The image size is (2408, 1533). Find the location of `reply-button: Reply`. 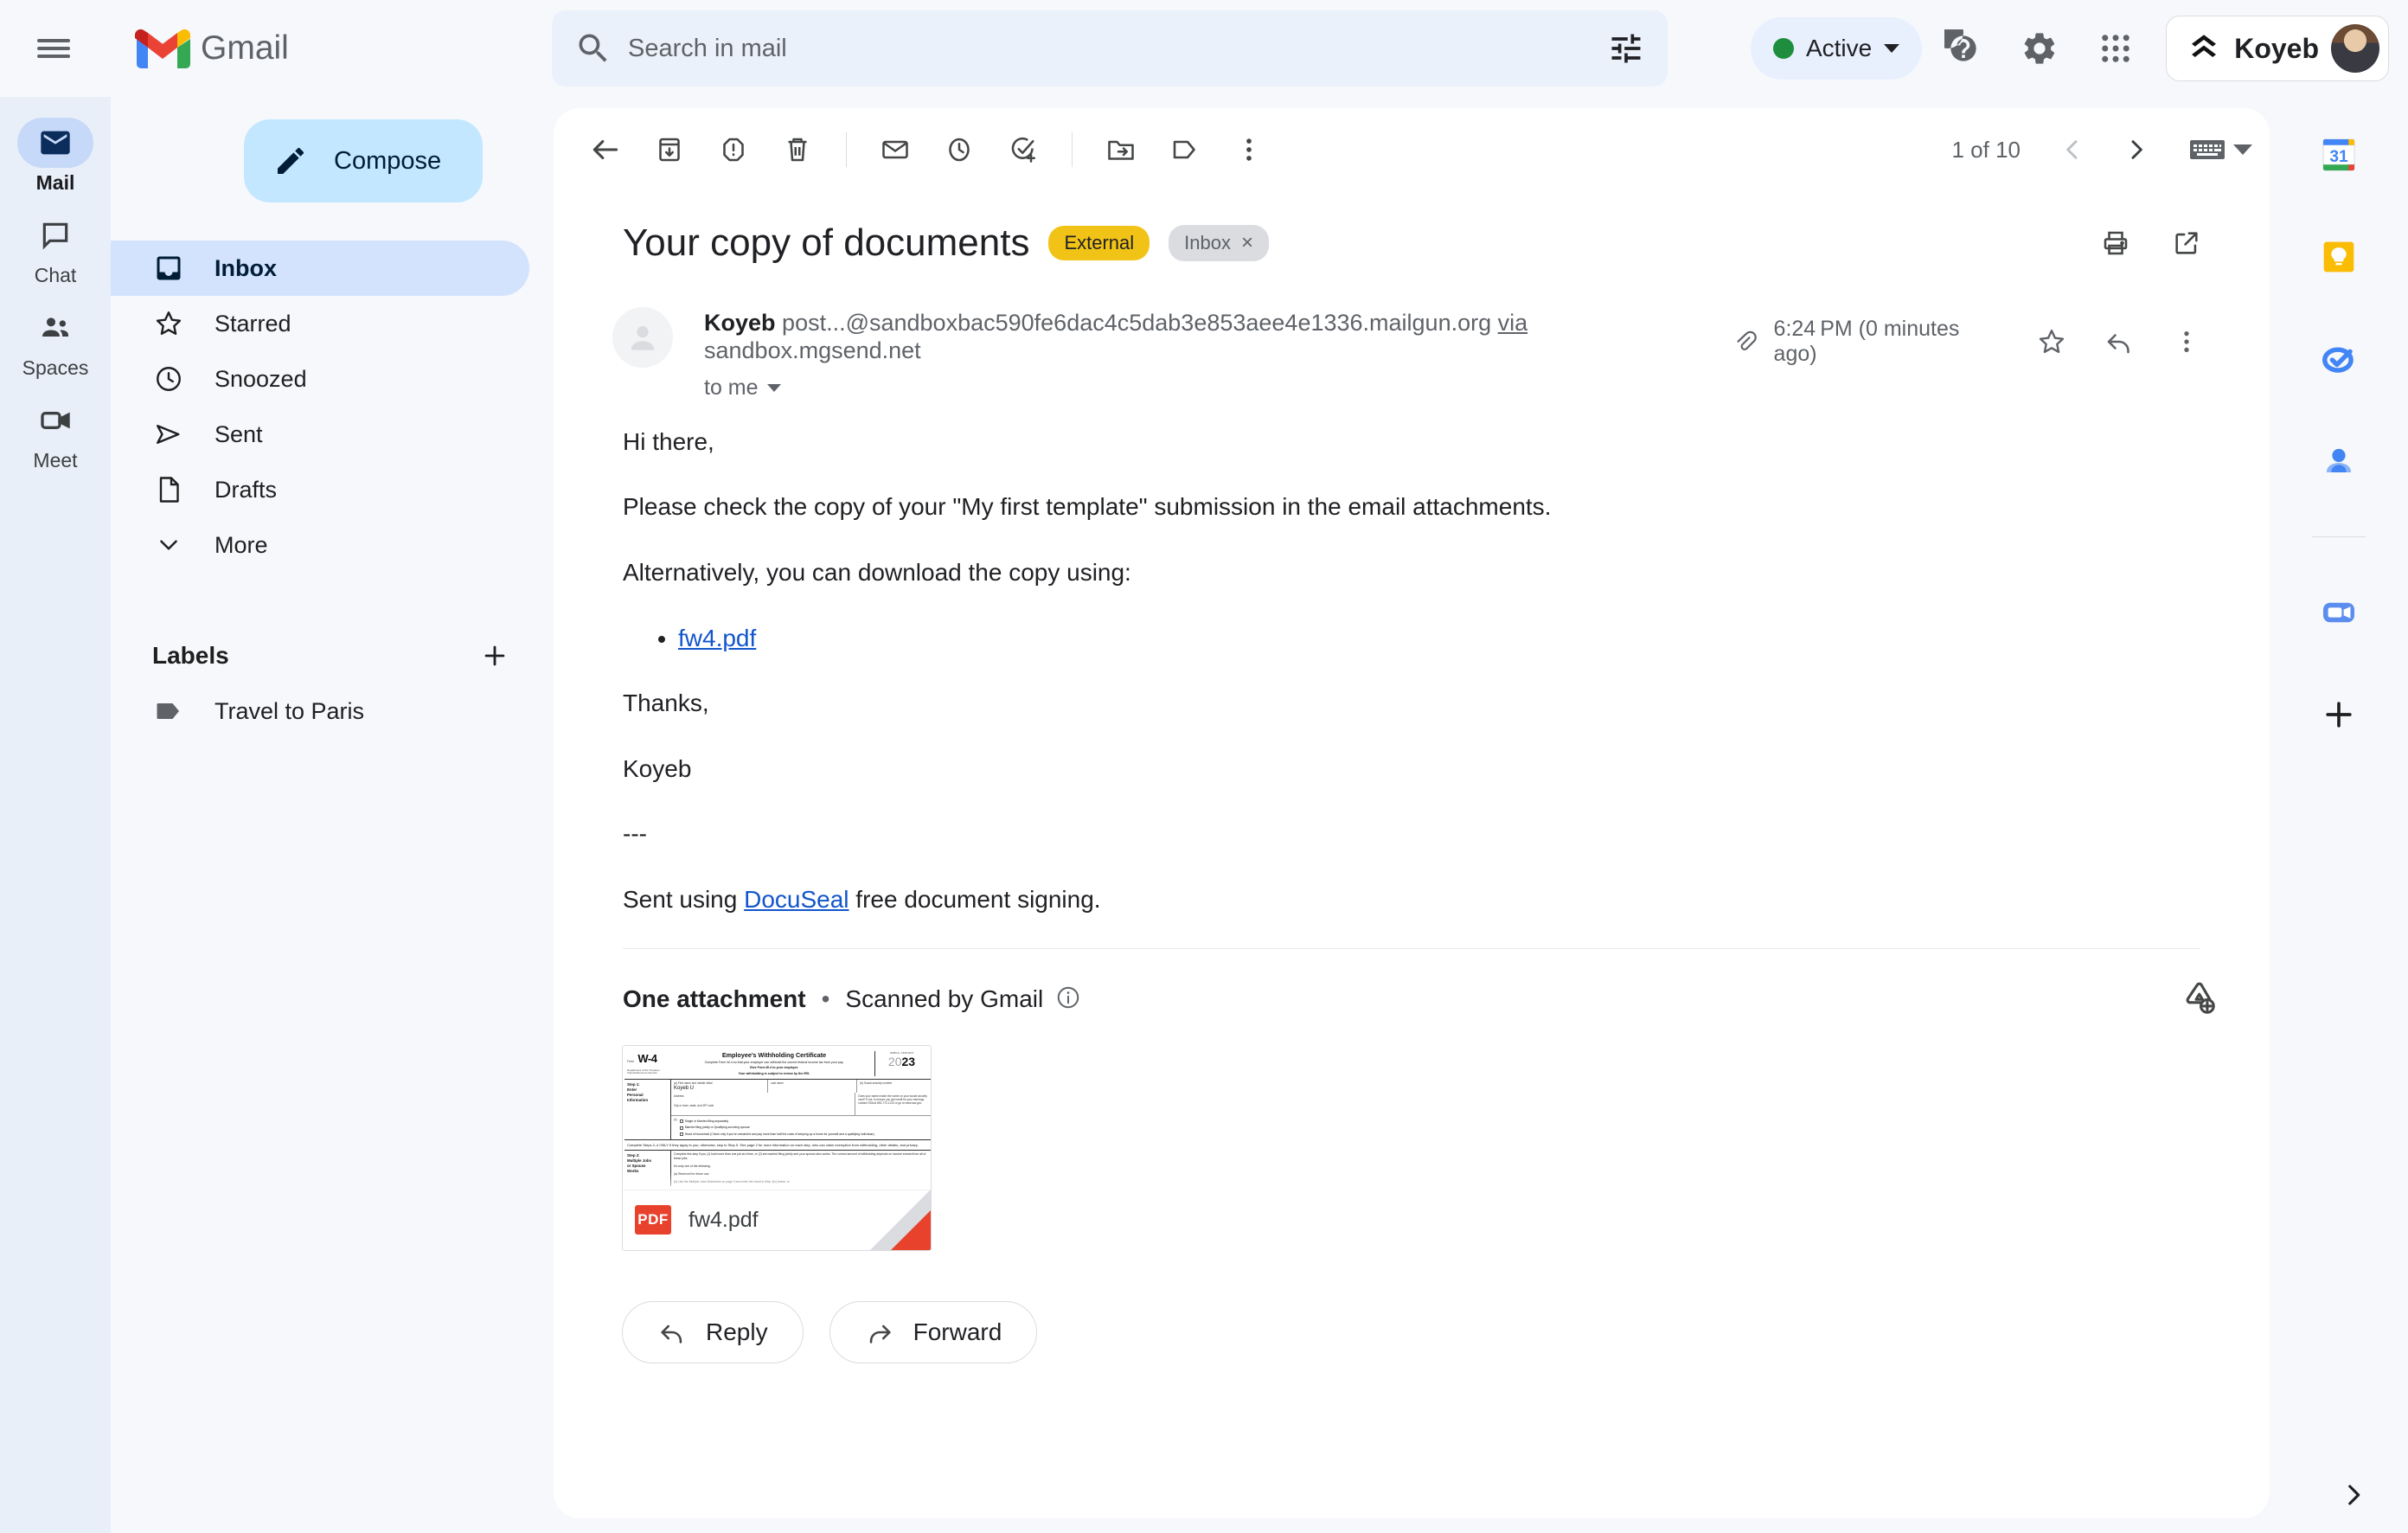

reply-button: Reply is located at coordinates (713, 1331).